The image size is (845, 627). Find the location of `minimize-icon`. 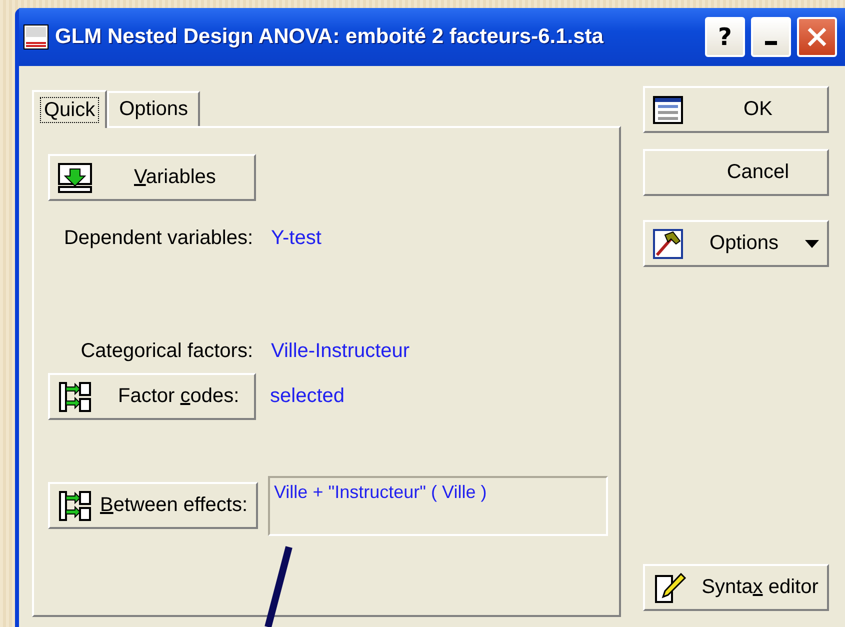

minimize-icon is located at coordinates (771, 43).